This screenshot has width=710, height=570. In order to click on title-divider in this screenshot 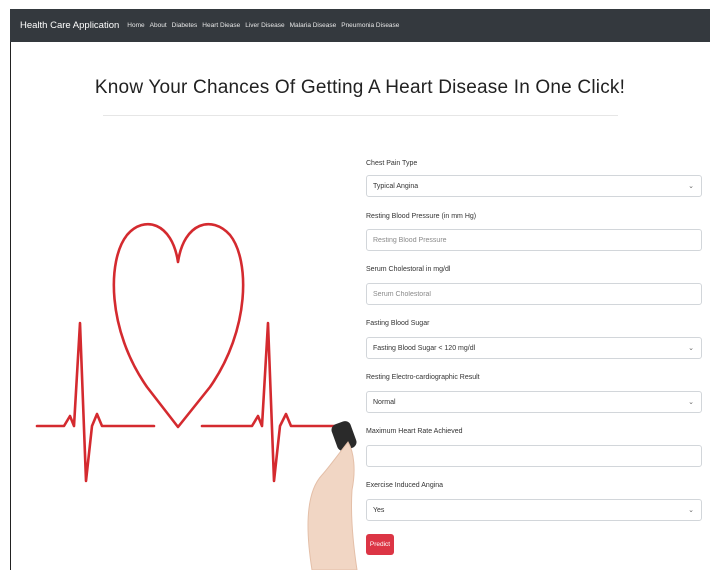, I will do `click(360, 115)`.